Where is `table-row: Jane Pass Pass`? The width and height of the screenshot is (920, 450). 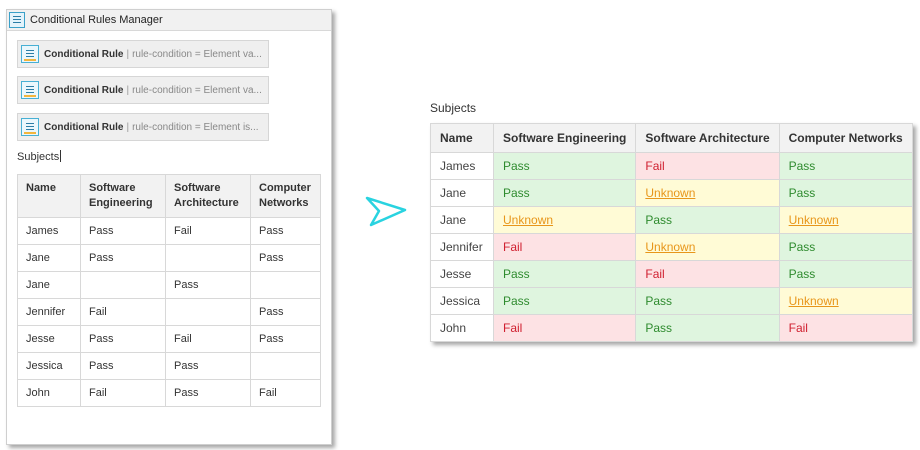 table-row: Jane Pass Pass is located at coordinates (169, 258).